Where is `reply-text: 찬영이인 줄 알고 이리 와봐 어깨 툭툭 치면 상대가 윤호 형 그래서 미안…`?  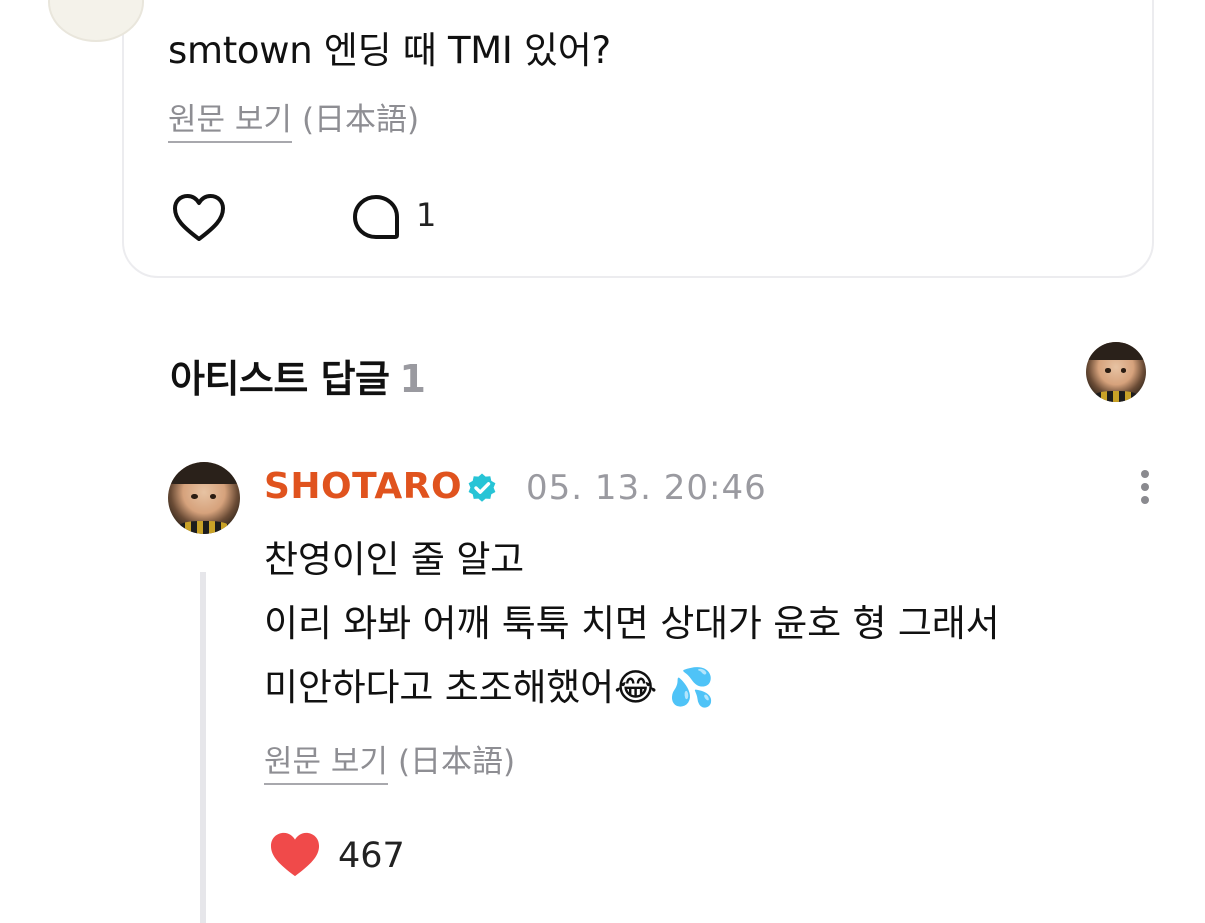 reply-text: 찬영이인 줄 알고 이리 와봐 어깨 툭툭 치면 상대가 윤호 형 그래서 미안… is located at coordinates (632, 624).